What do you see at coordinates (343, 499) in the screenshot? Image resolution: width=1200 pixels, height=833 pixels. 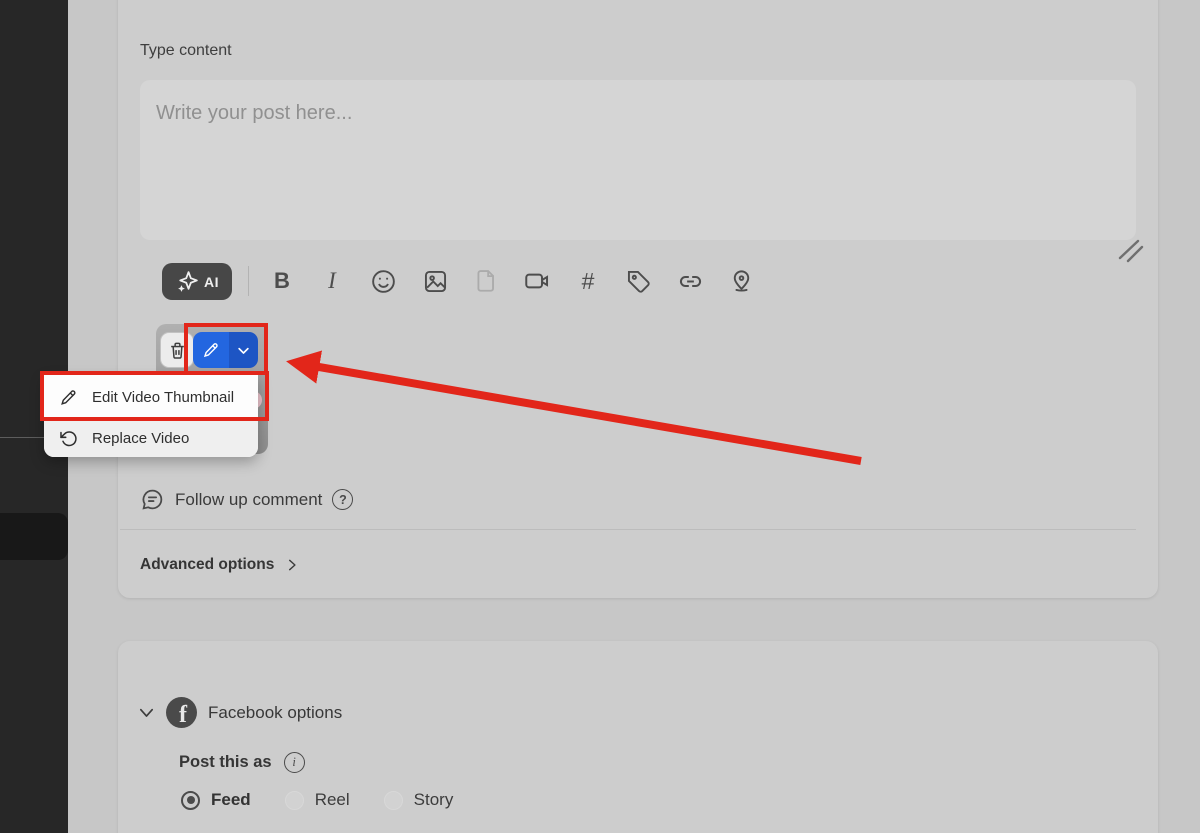 I see `help-icon: ?` at bounding box center [343, 499].